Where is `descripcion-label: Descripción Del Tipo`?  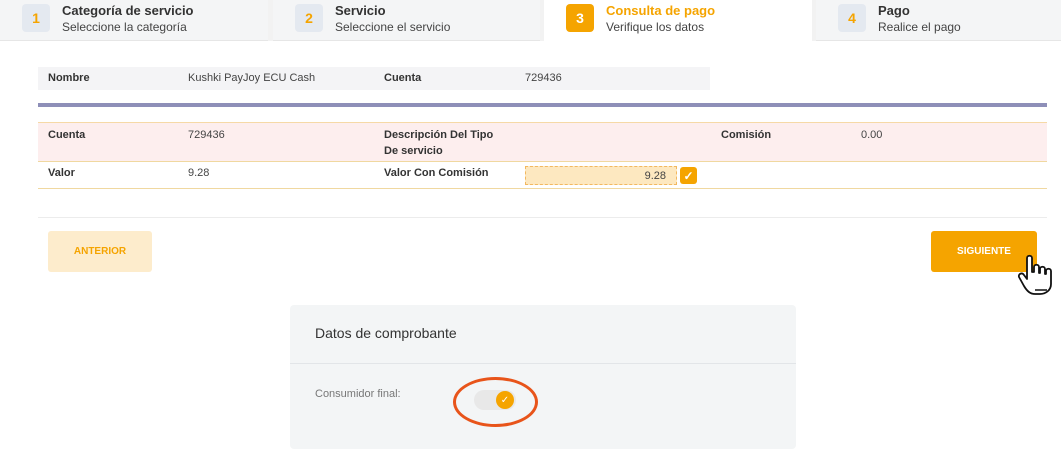 descripcion-label: Descripción Del Tipo is located at coordinates (439, 135).